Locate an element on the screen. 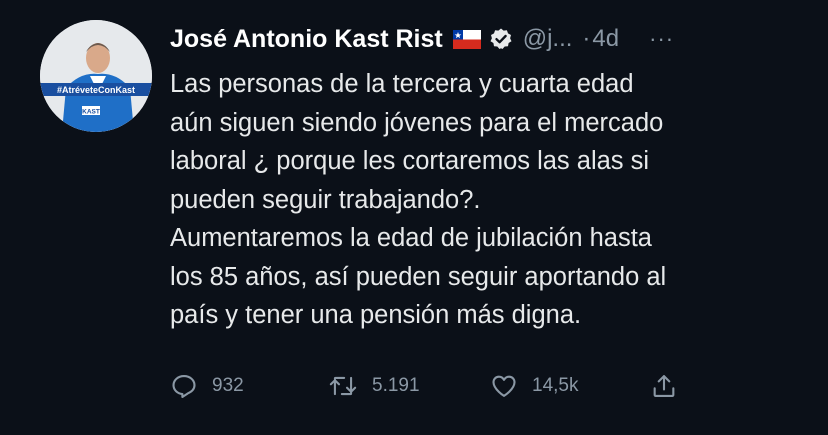 This screenshot has height=435, width=828. like-icon is located at coordinates (504, 386).